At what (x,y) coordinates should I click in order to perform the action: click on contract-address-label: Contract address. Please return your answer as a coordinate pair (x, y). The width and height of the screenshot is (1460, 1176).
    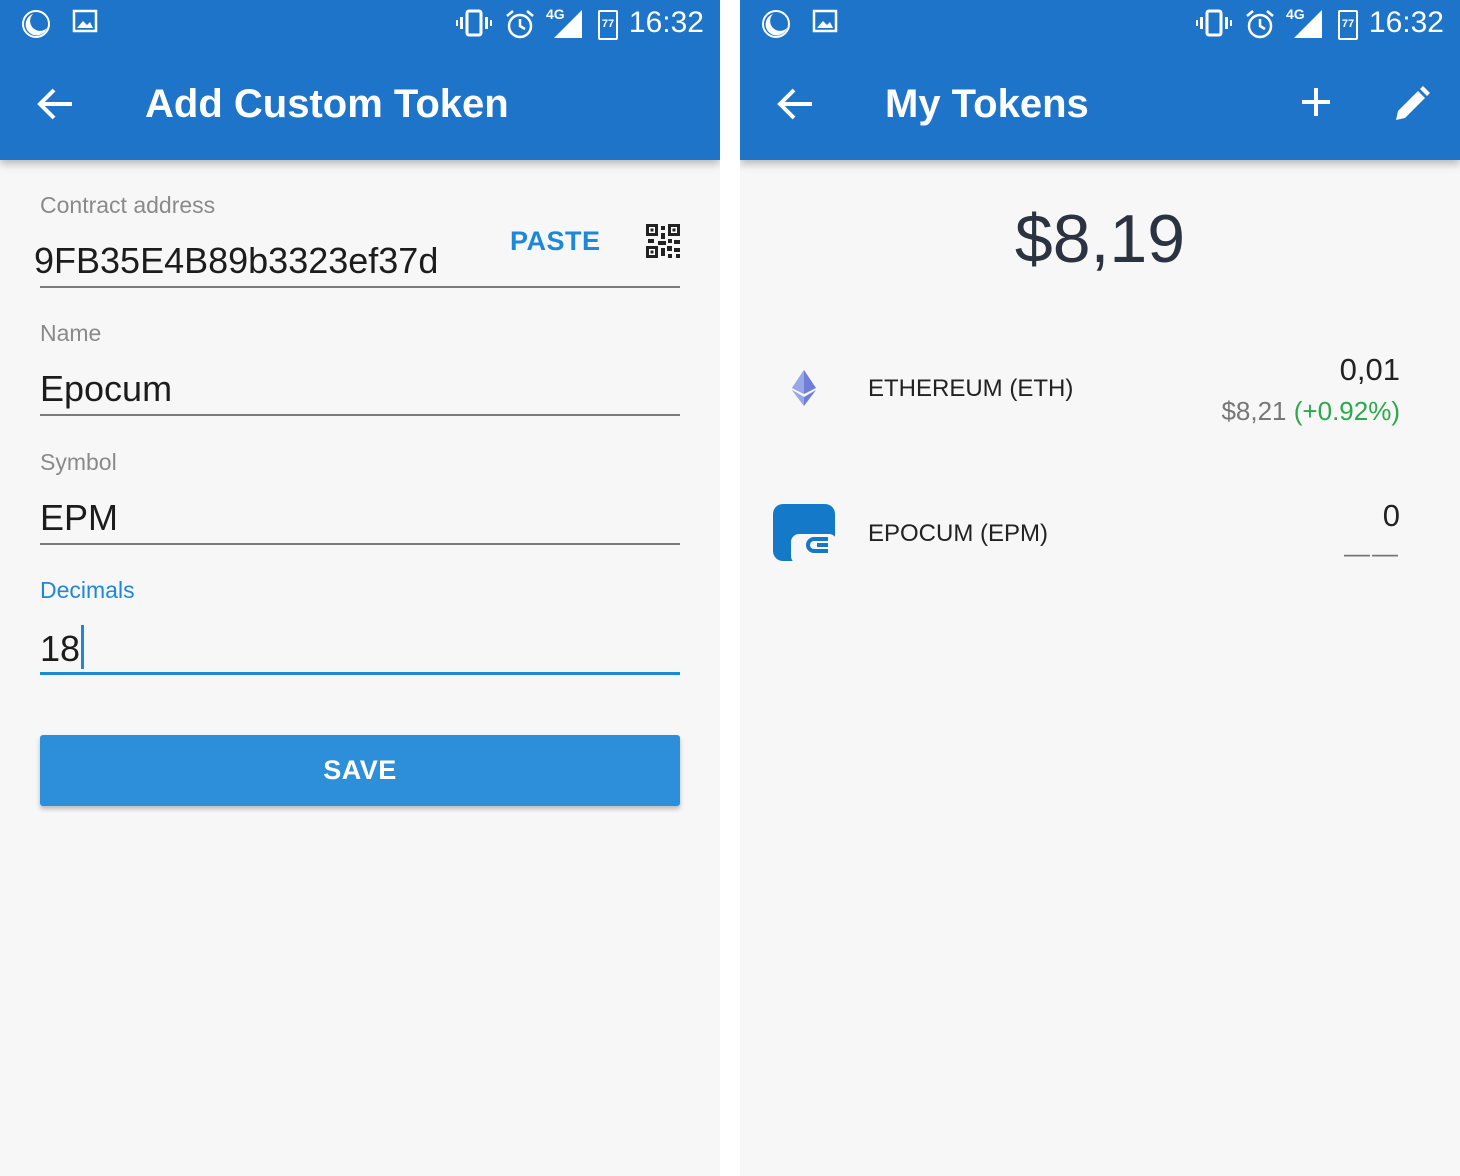
    Looking at the image, I should click on (128, 205).